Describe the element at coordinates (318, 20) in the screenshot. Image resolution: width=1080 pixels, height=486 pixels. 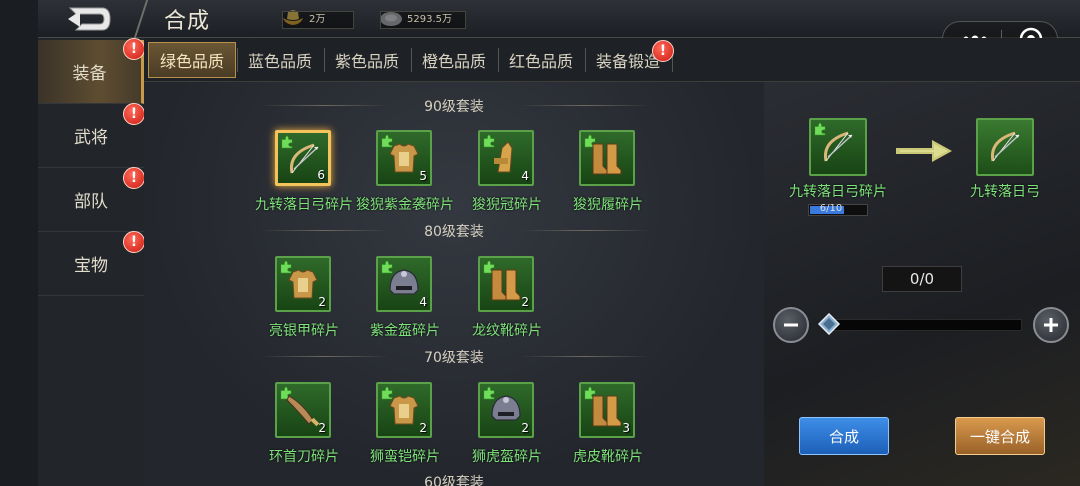
I see `gold-amount: 2万` at that location.